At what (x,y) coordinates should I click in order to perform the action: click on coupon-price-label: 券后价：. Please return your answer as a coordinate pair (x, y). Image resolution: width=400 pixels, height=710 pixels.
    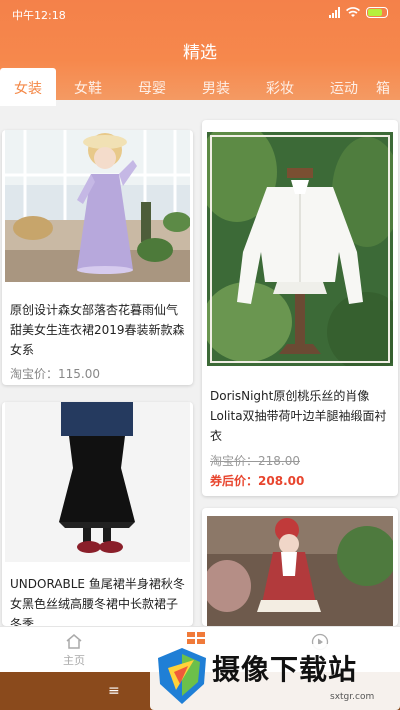
    Looking at the image, I should click on (234, 481).